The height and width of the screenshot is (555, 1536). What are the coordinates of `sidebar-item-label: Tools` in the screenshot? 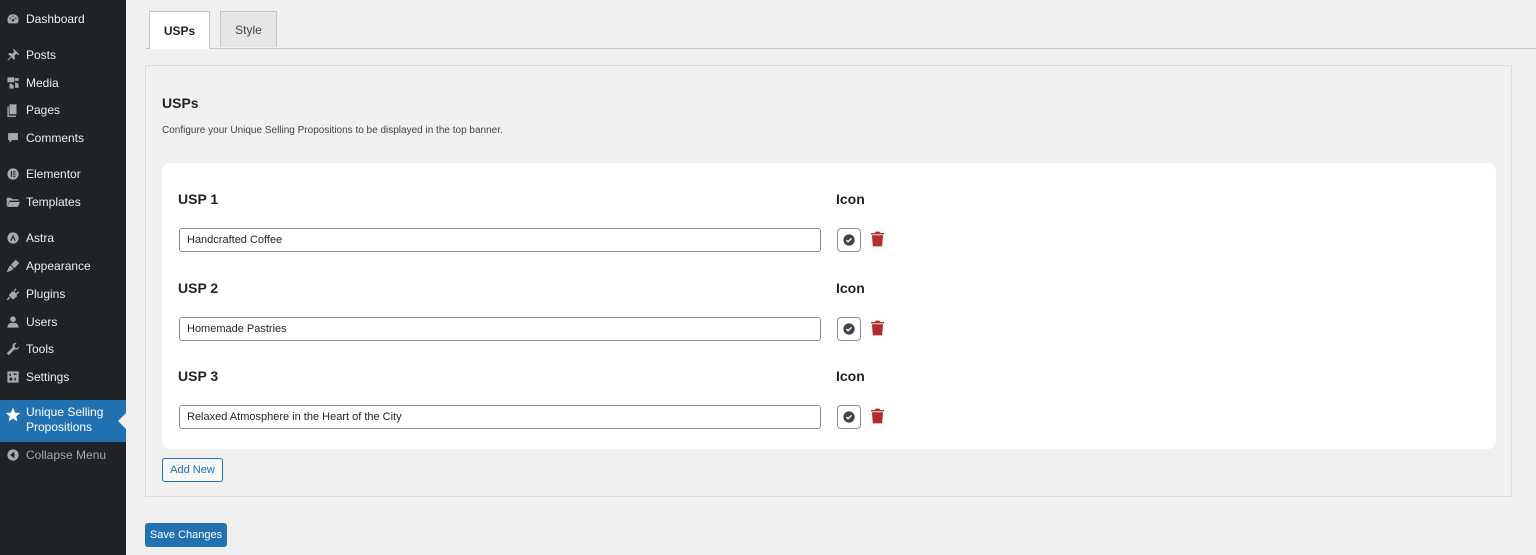 It's located at (40, 349).